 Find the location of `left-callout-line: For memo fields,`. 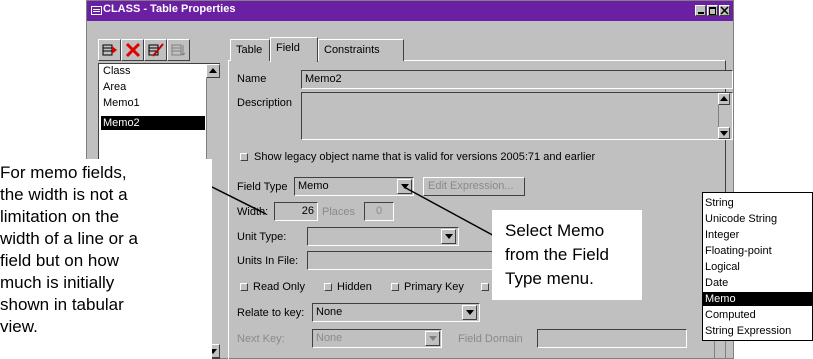

left-callout-line: For memo fields, is located at coordinates (63, 172).